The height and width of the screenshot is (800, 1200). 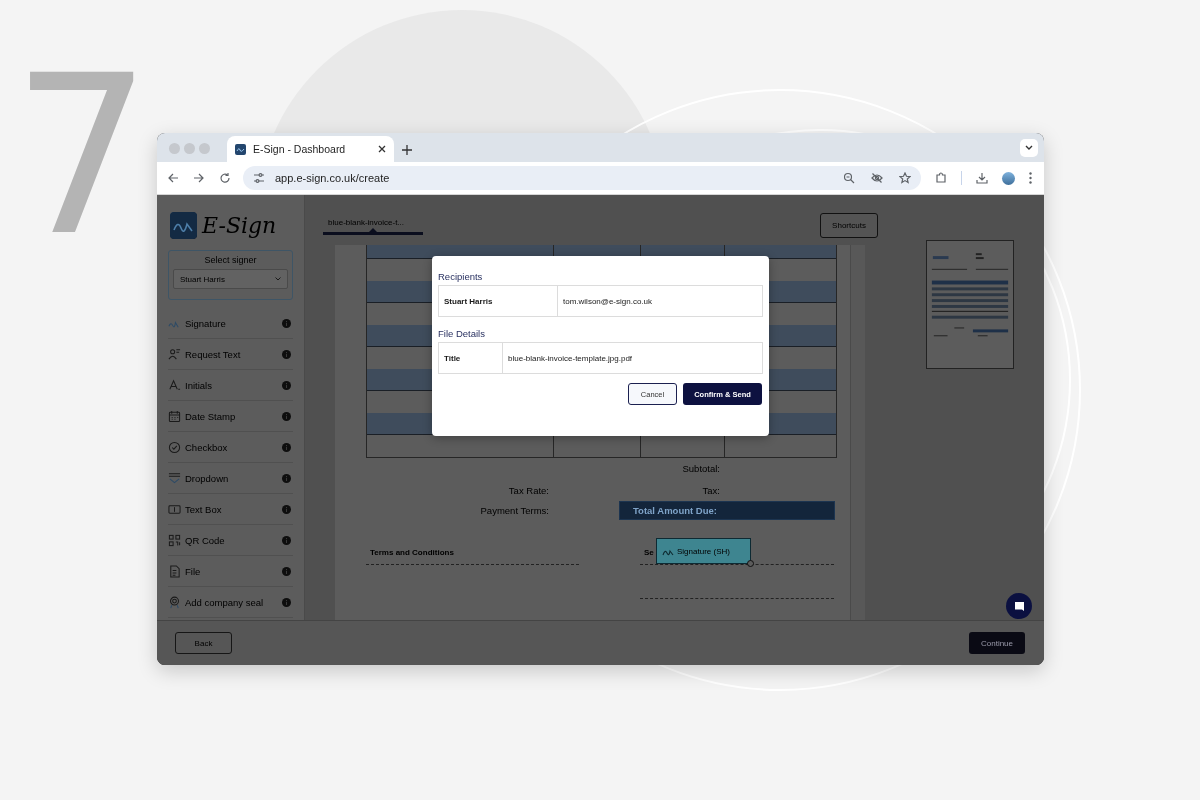 I want to click on back-button: Back, so click(x=203, y=643).